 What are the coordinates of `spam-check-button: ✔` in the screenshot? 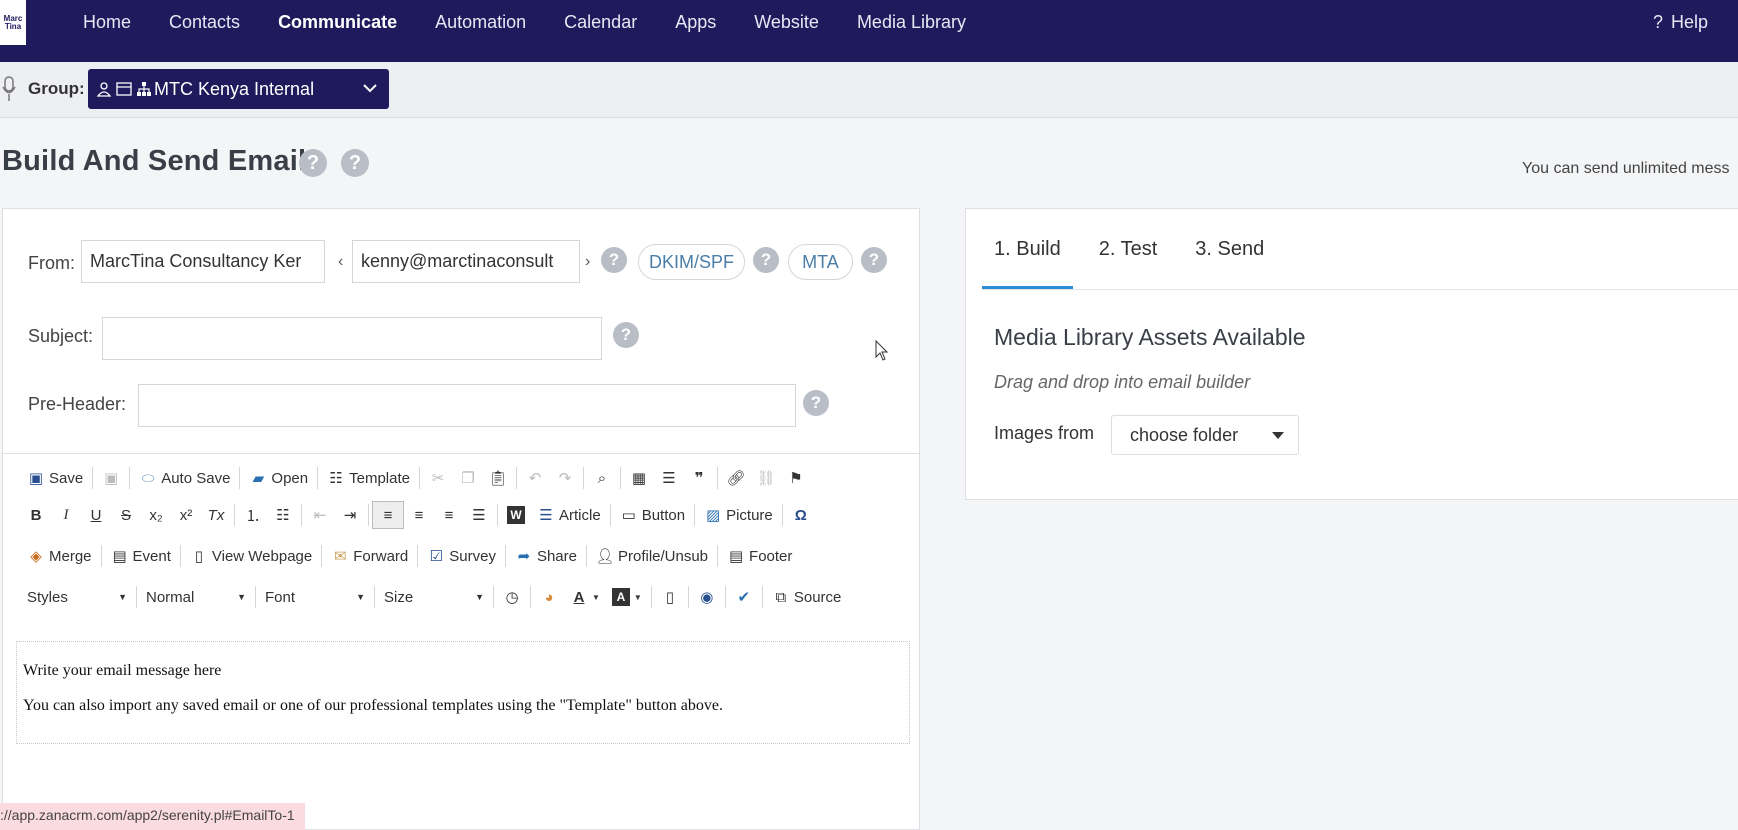 It's located at (744, 597).